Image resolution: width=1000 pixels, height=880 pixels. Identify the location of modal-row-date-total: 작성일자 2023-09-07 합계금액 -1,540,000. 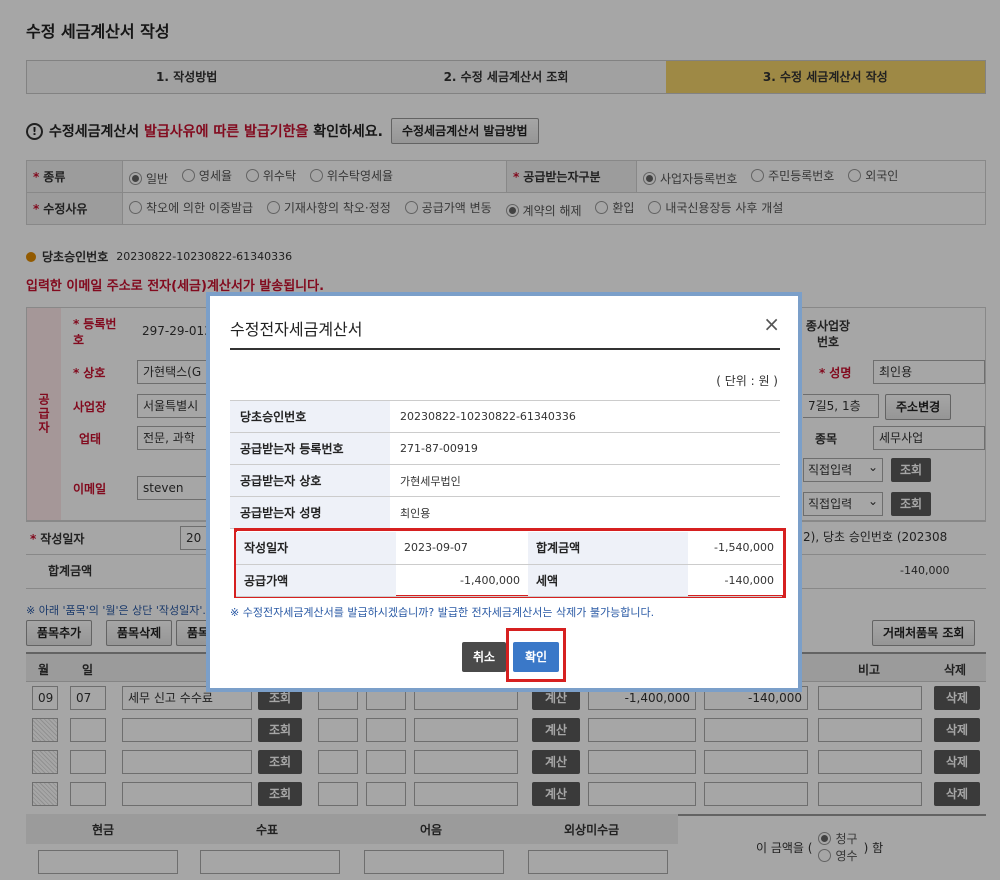
(509, 548).